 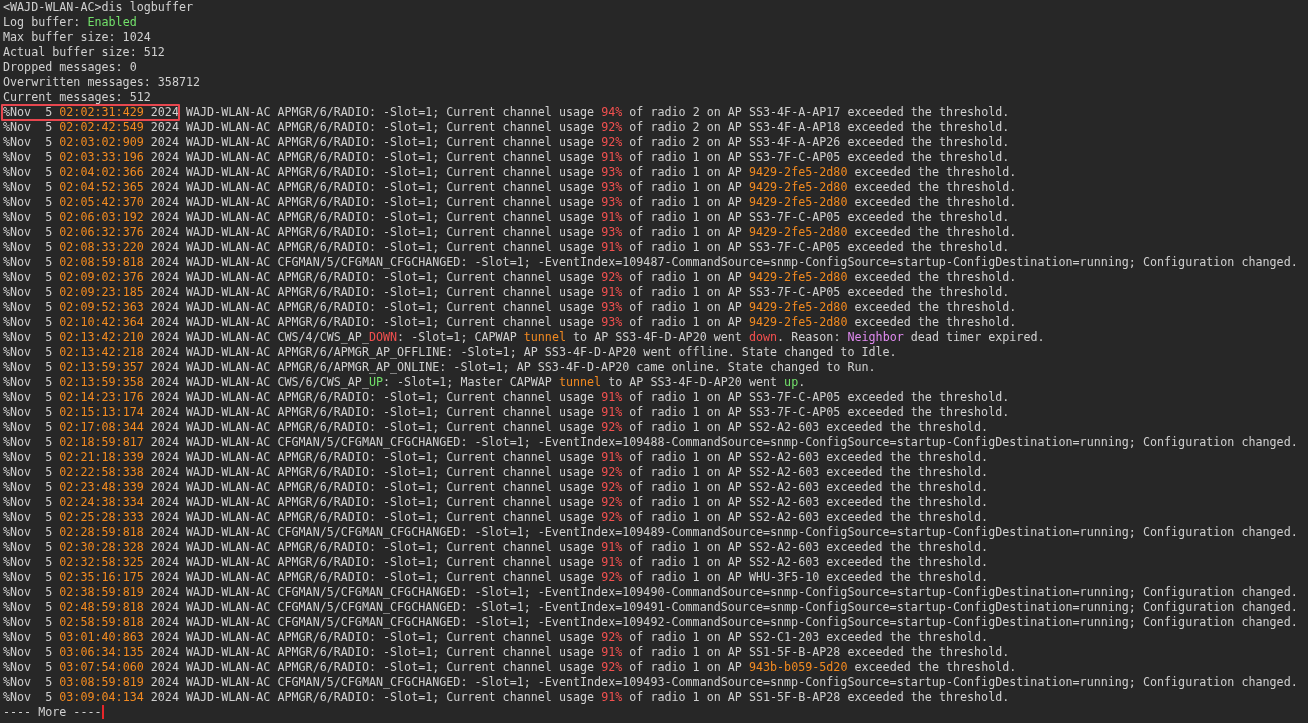 What do you see at coordinates (70, 67) in the screenshot?
I see `terminal-line: Dropped messages: 0` at bounding box center [70, 67].